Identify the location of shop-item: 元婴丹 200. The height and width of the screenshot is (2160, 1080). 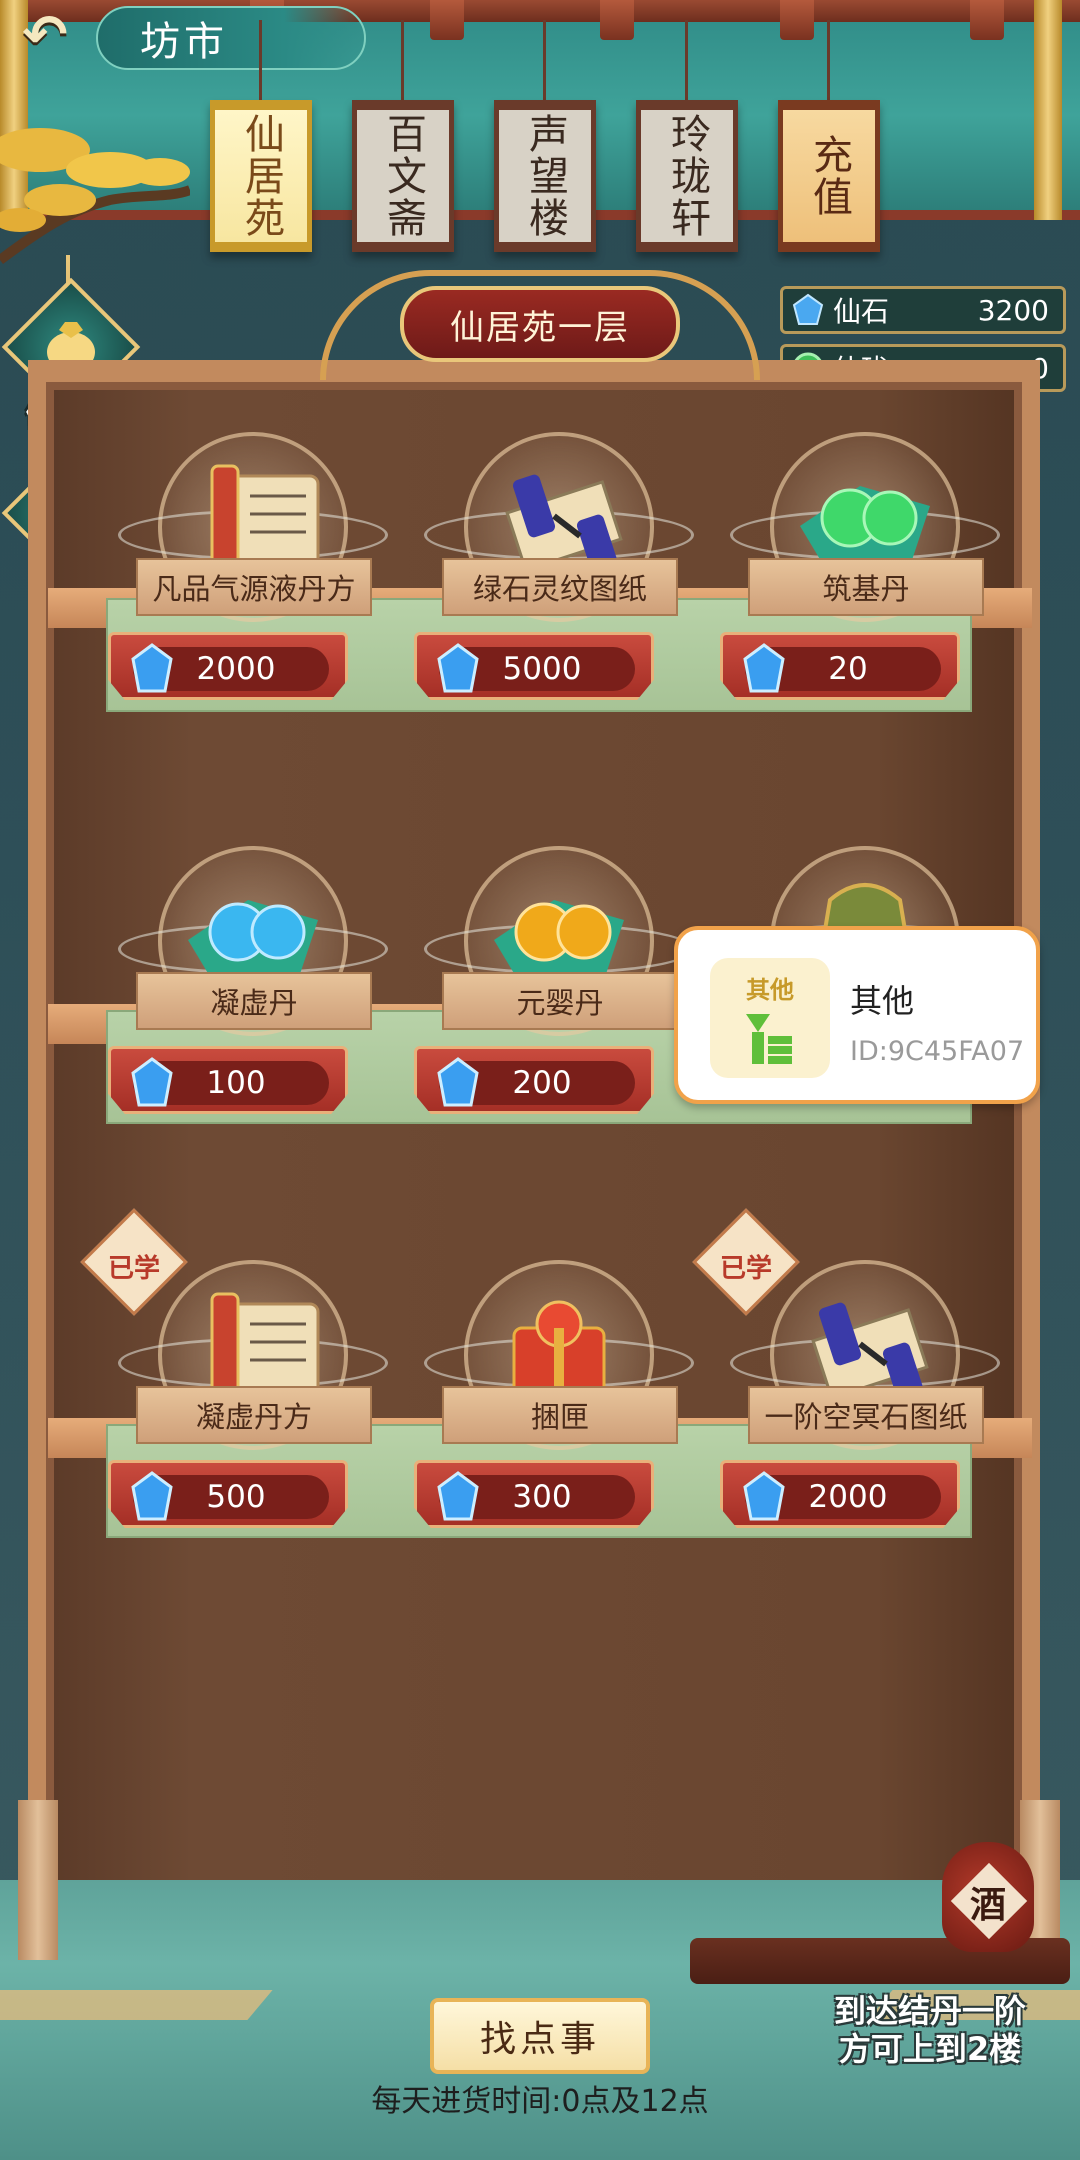
(554, 991).